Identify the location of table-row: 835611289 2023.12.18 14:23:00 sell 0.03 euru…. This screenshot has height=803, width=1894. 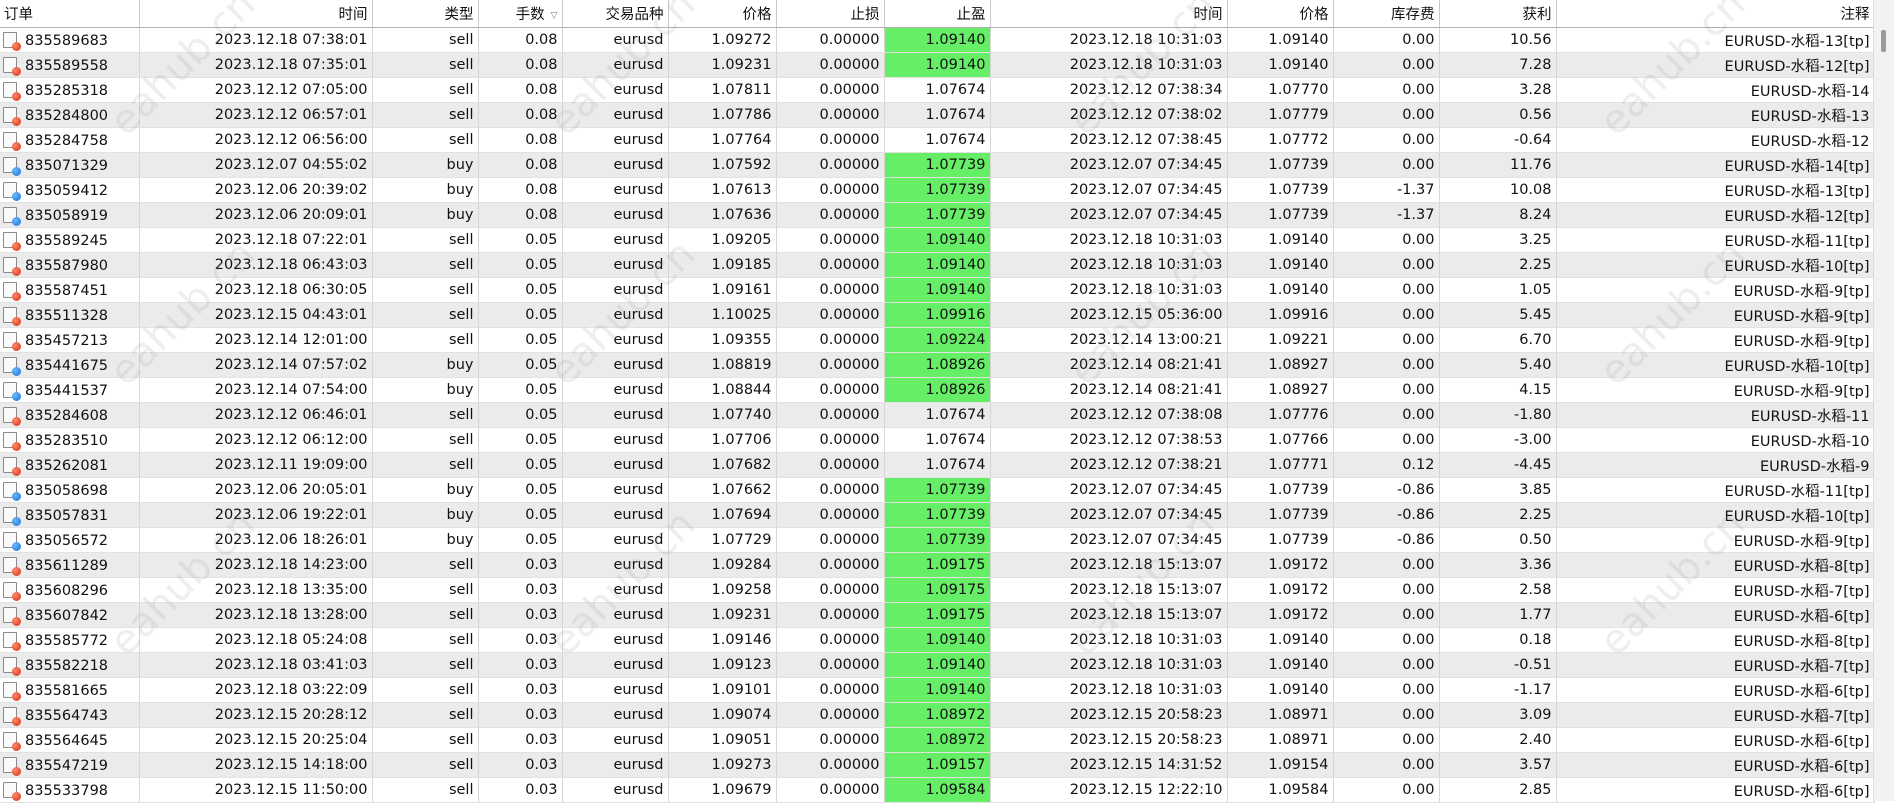
(937, 565).